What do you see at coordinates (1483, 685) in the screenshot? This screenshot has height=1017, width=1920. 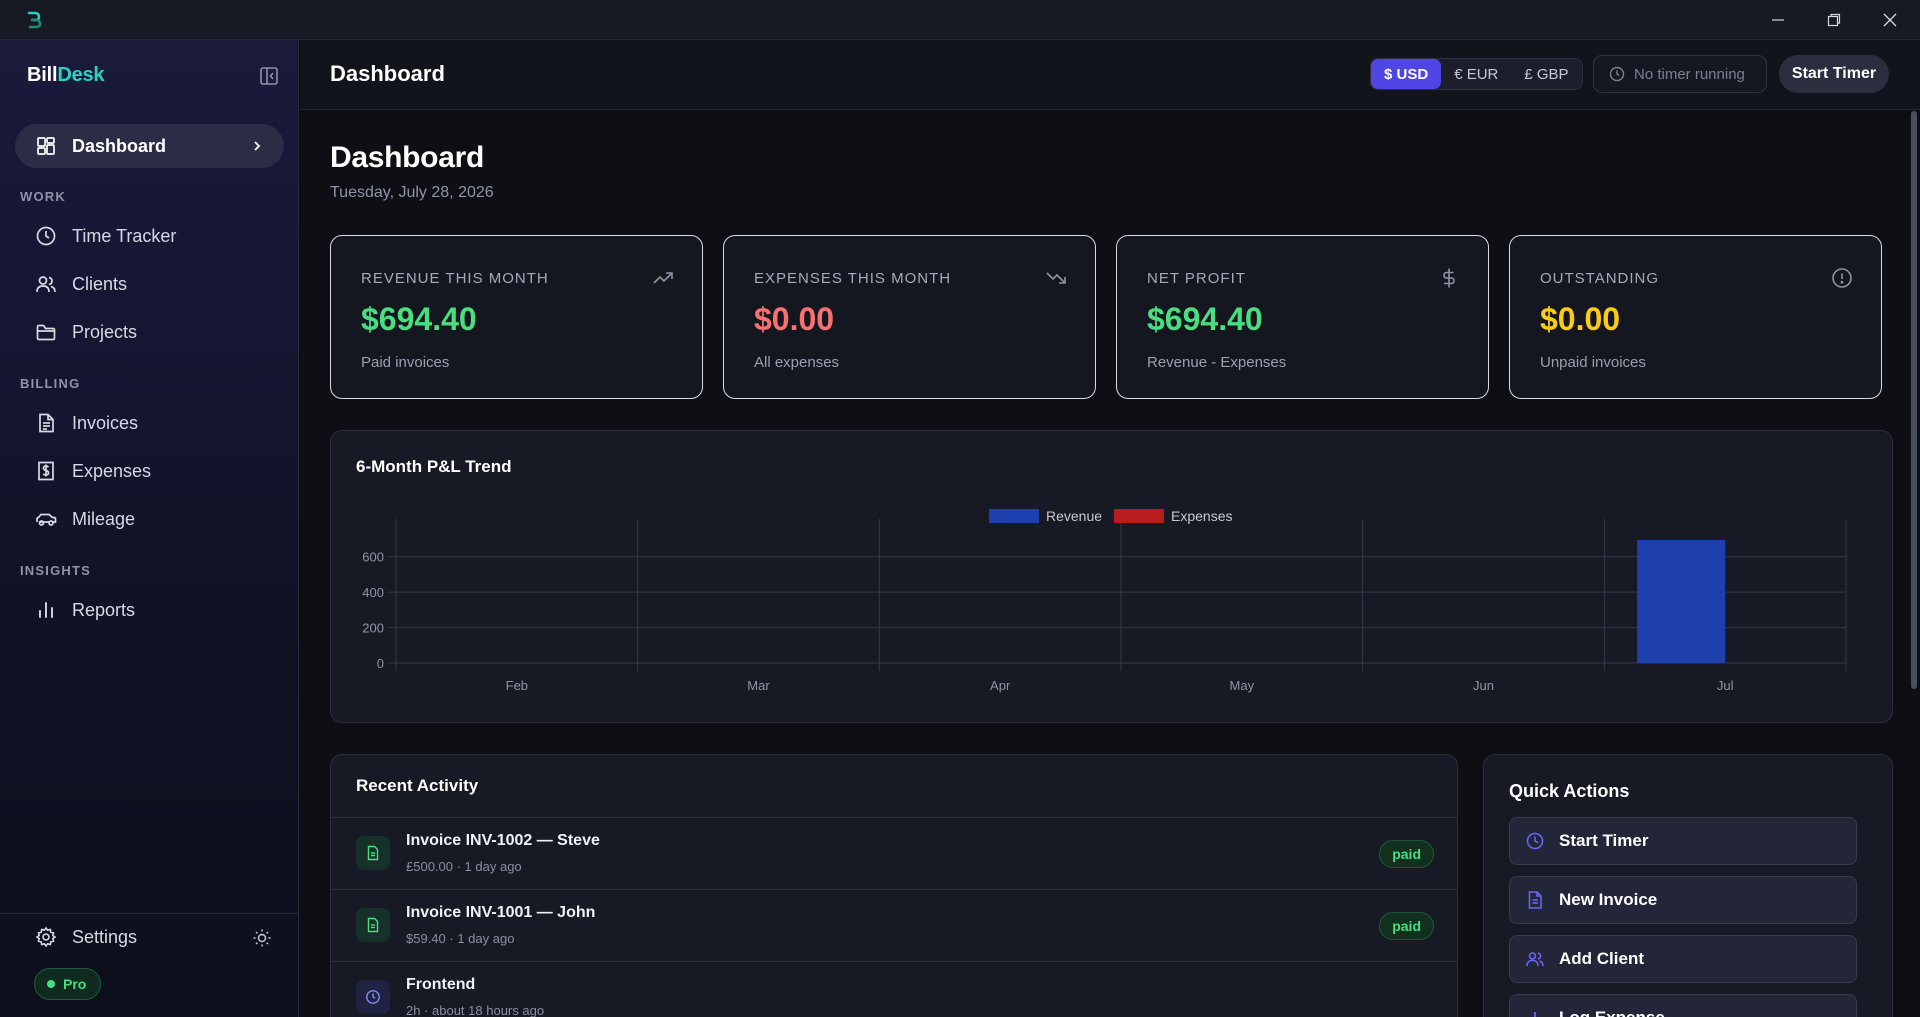 I see `x-tick-label: Jun` at bounding box center [1483, 685].